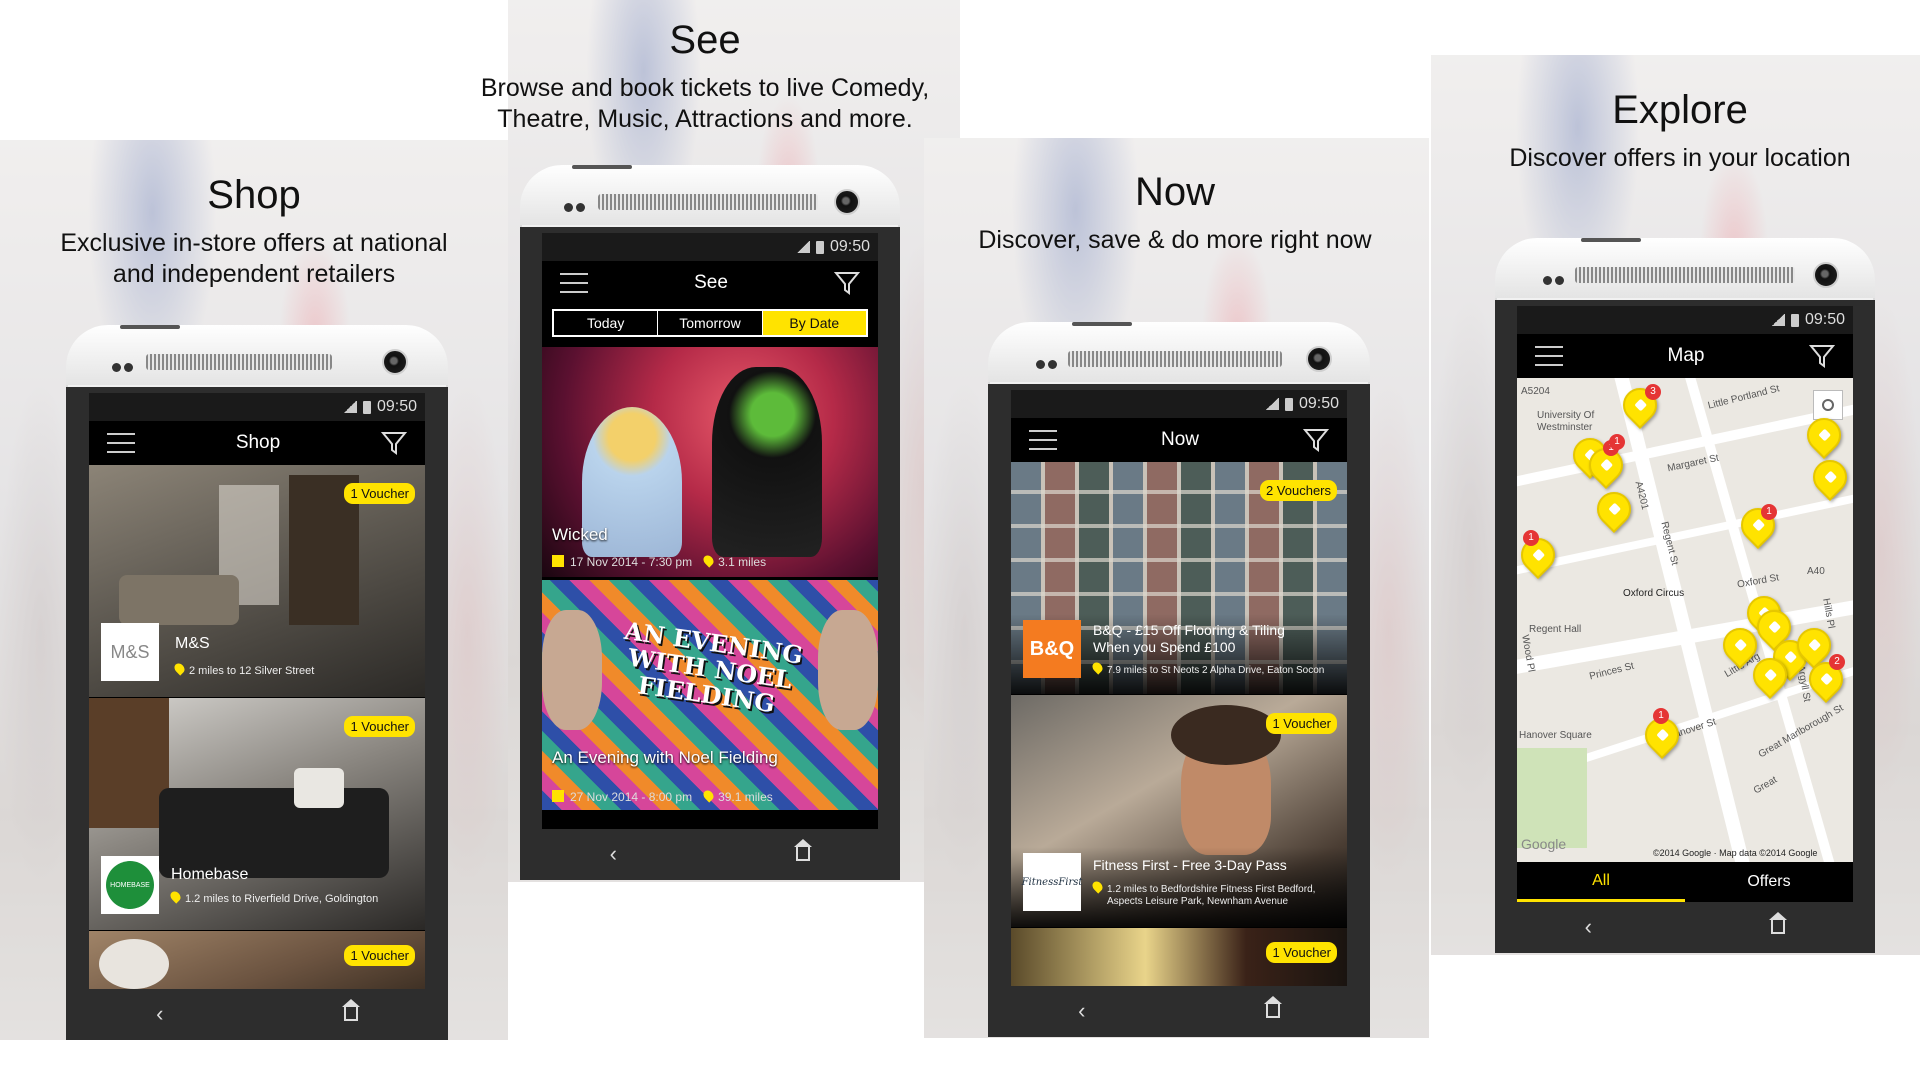 This screenshot has height=1080, width=1920. What do you see at coordinates (1535, 391) in the screenshot?
I see `street-label: A5204` at bounding box center [1535, 391].